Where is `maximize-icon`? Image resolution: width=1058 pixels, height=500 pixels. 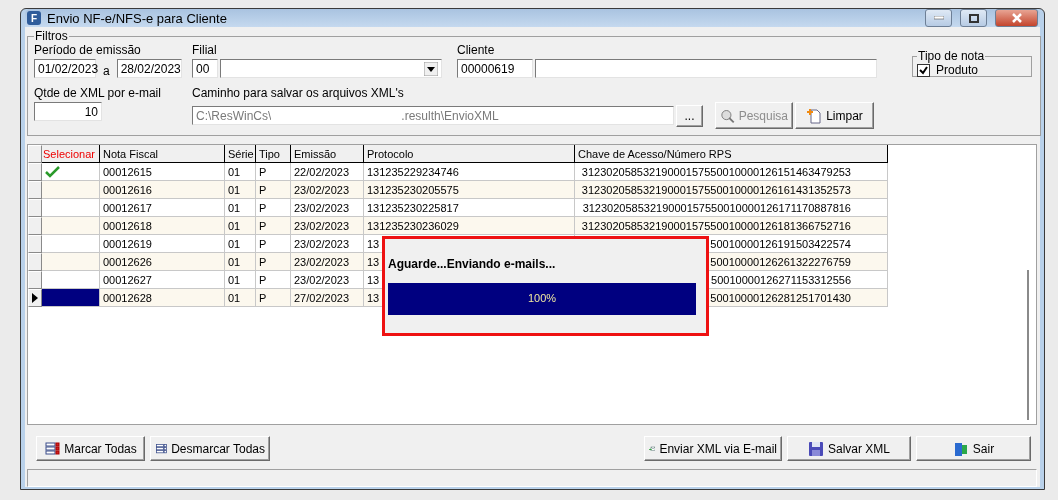
maximize-icon is located at coordinates (973, 18).